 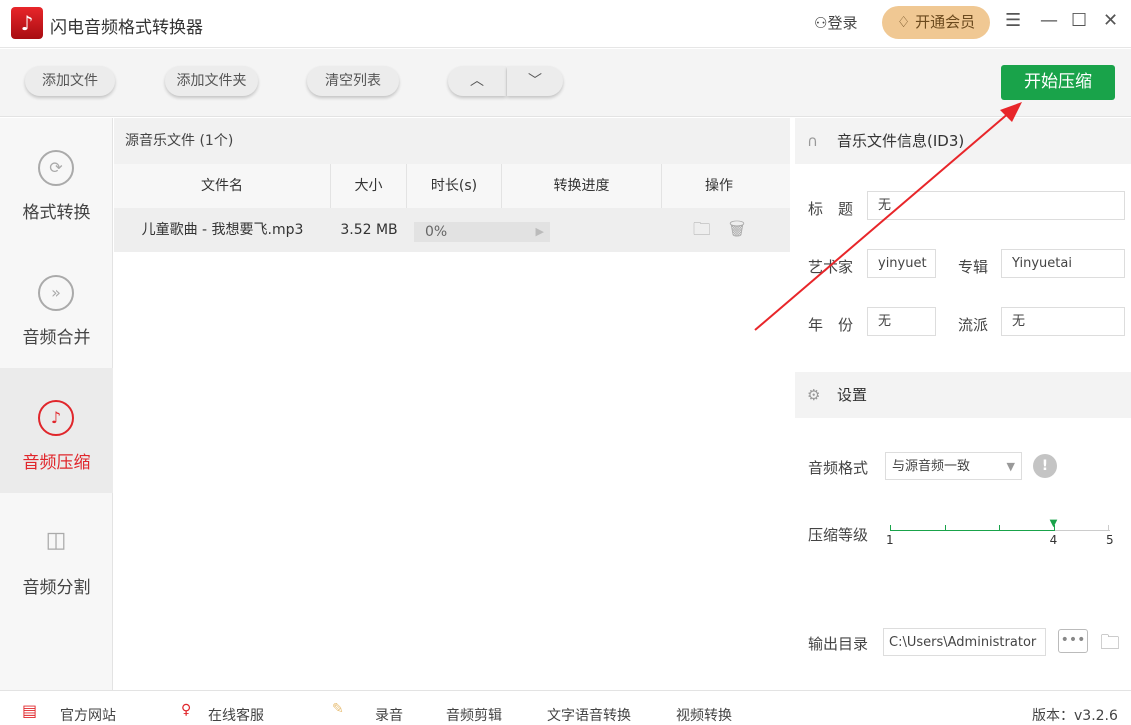 I want to click on menu-icon: ☰, so click(x=1013, y=20).